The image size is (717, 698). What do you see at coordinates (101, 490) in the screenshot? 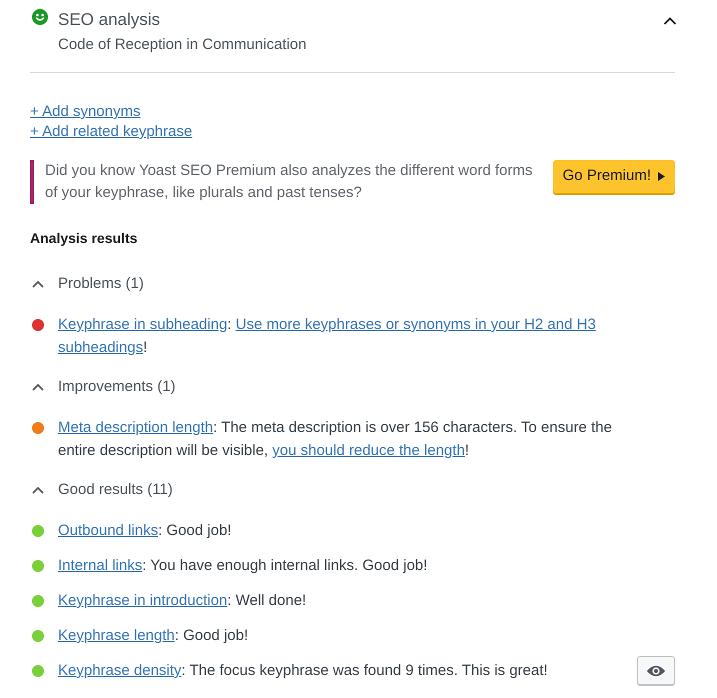
I see `section-toggle: Good results (11)` at bounding box center [101, 490].